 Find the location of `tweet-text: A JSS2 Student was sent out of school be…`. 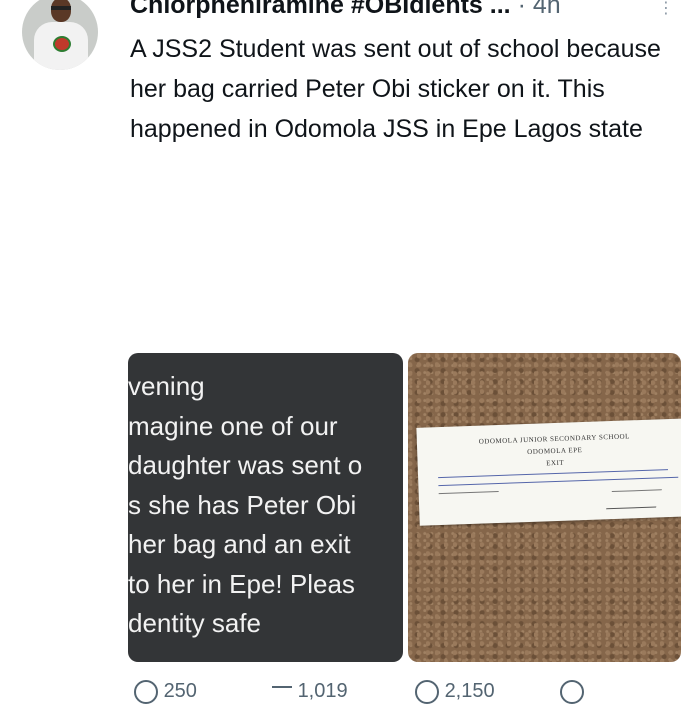

tweet-text: A JSS2 Student was sent out of school be… is located at coordinates (395, 89).